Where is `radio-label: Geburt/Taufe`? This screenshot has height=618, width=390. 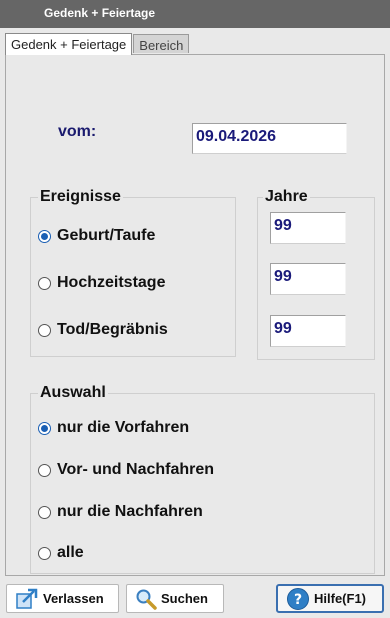 radio-label: Geburt/Taufe is located at coordinates (106, 235).